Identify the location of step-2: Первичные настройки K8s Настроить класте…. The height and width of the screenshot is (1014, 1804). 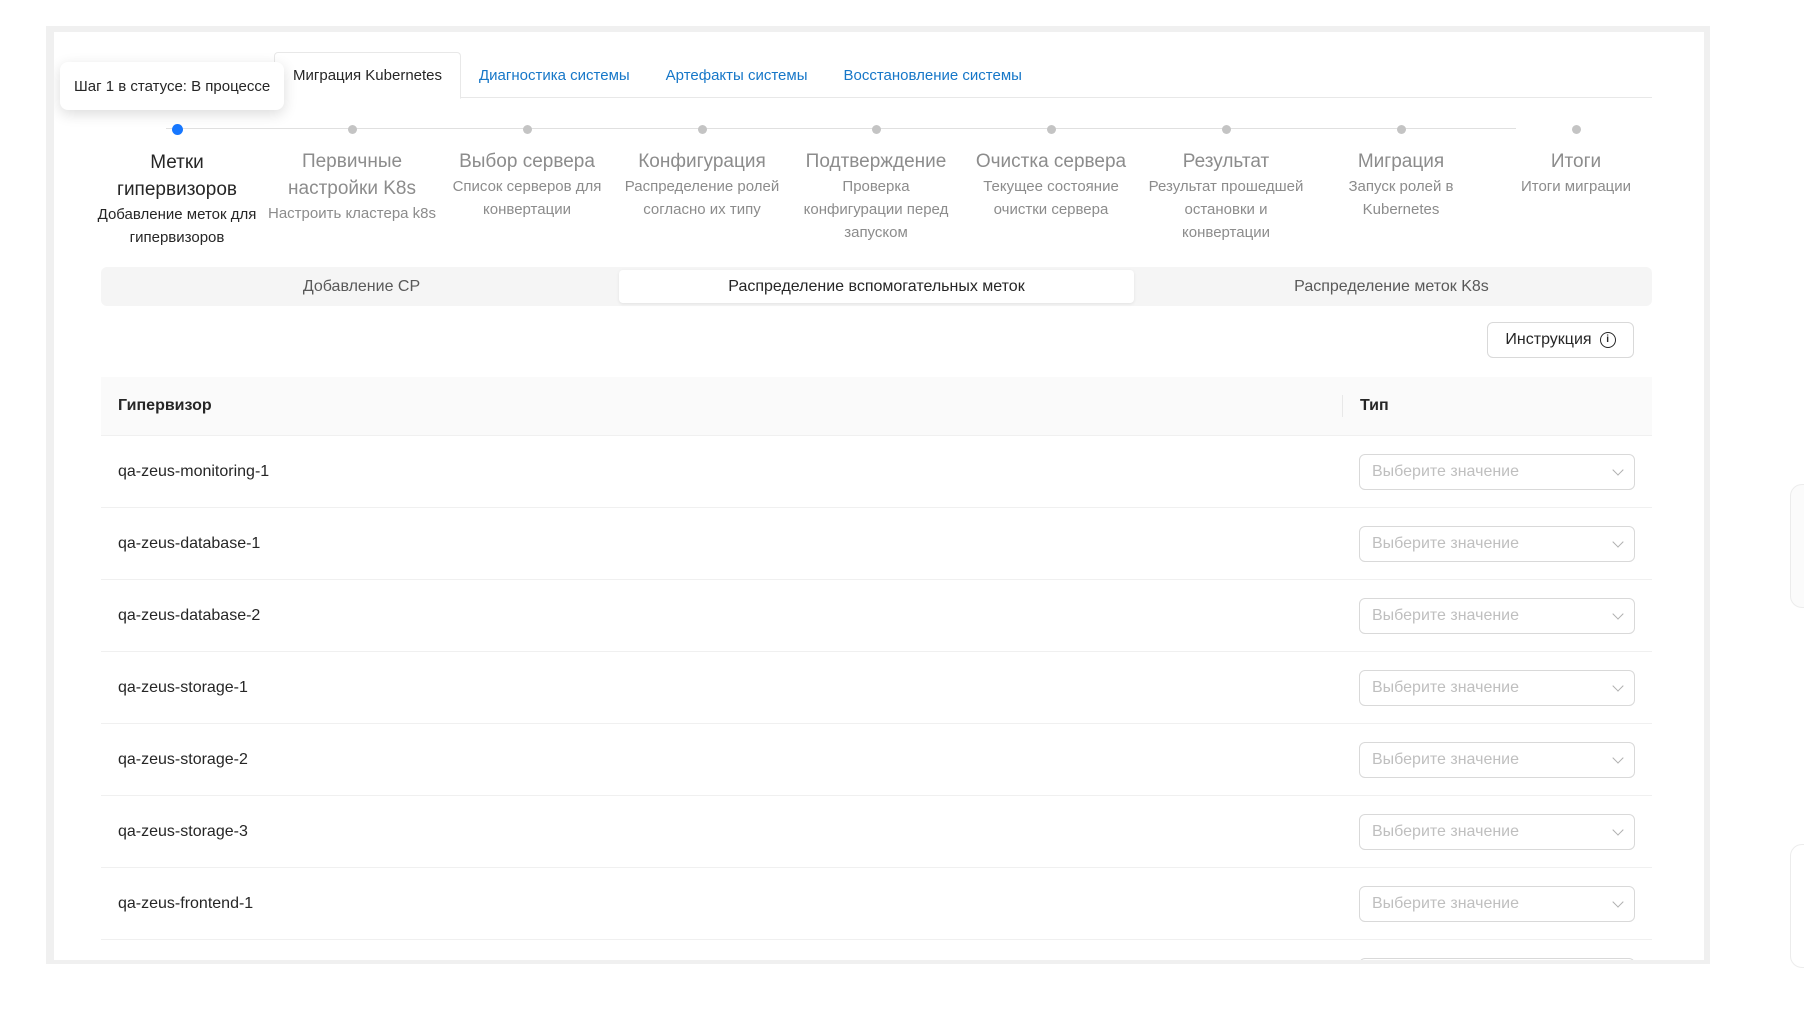
(352, 173).